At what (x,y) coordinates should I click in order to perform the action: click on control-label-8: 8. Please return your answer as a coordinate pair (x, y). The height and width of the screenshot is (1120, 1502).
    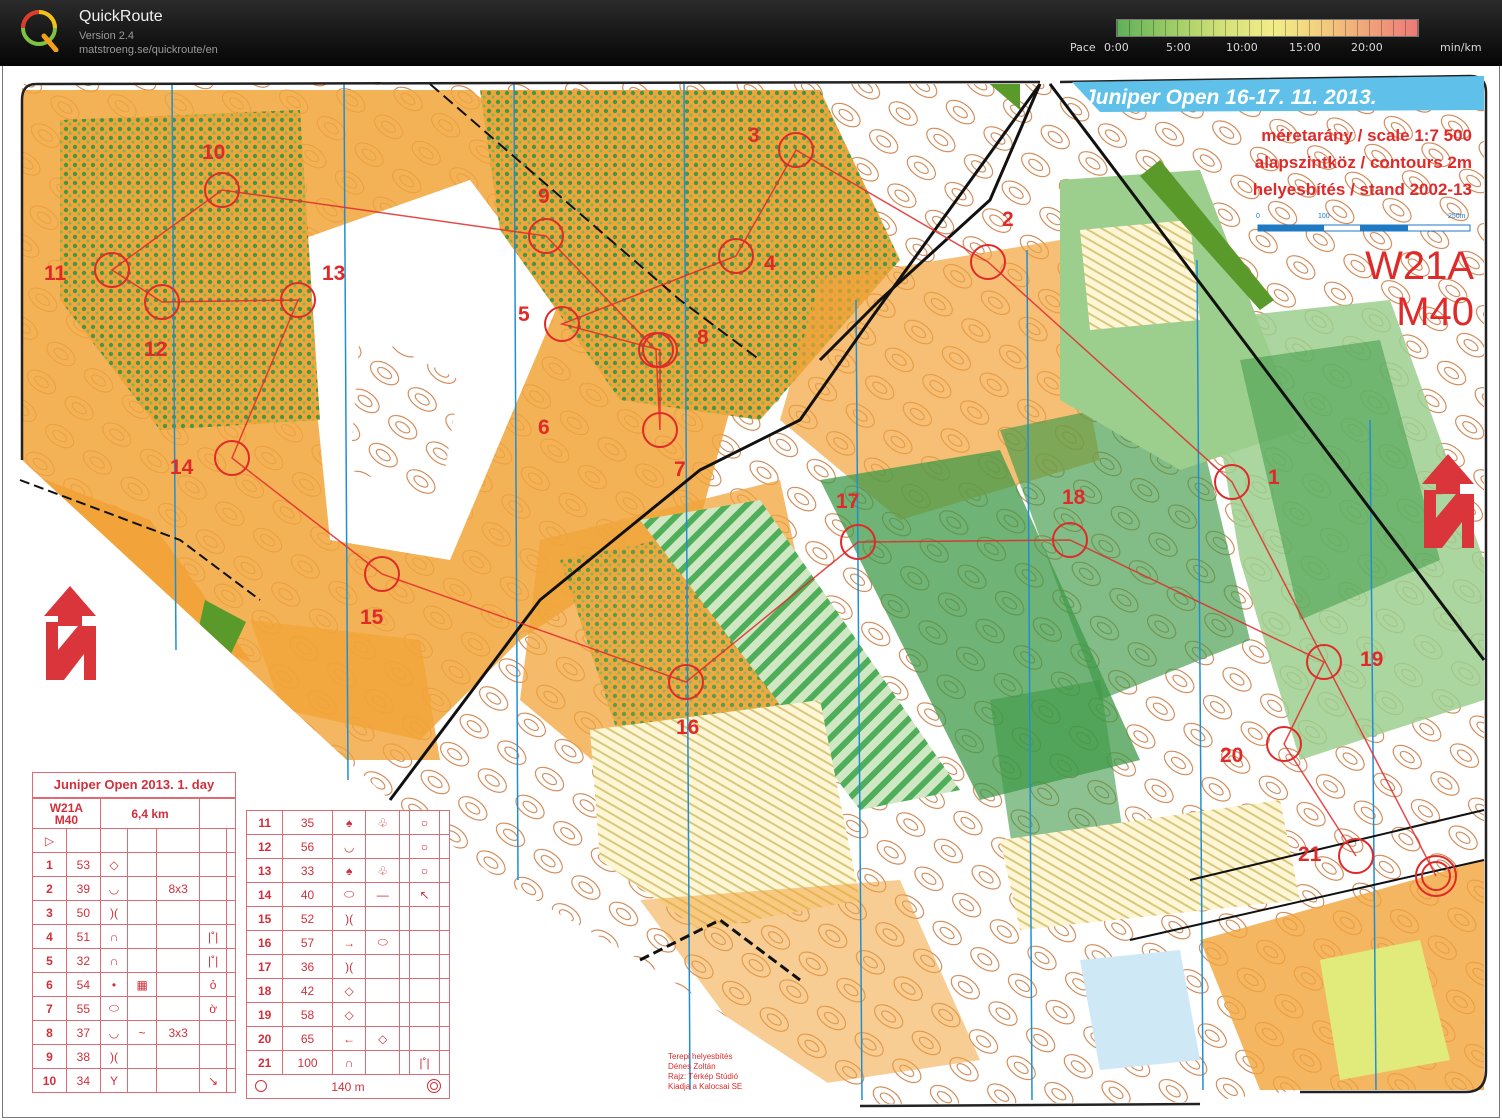
    Looking at the image, I should click on (703, 337).